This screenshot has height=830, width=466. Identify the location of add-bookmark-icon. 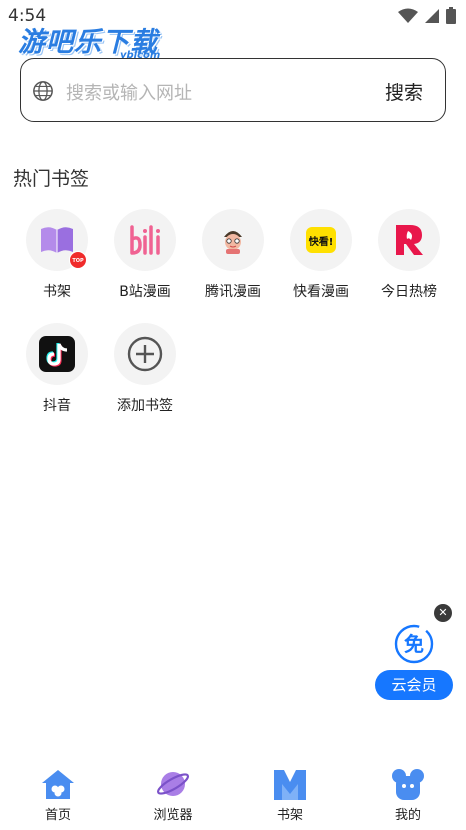
(145, 354).